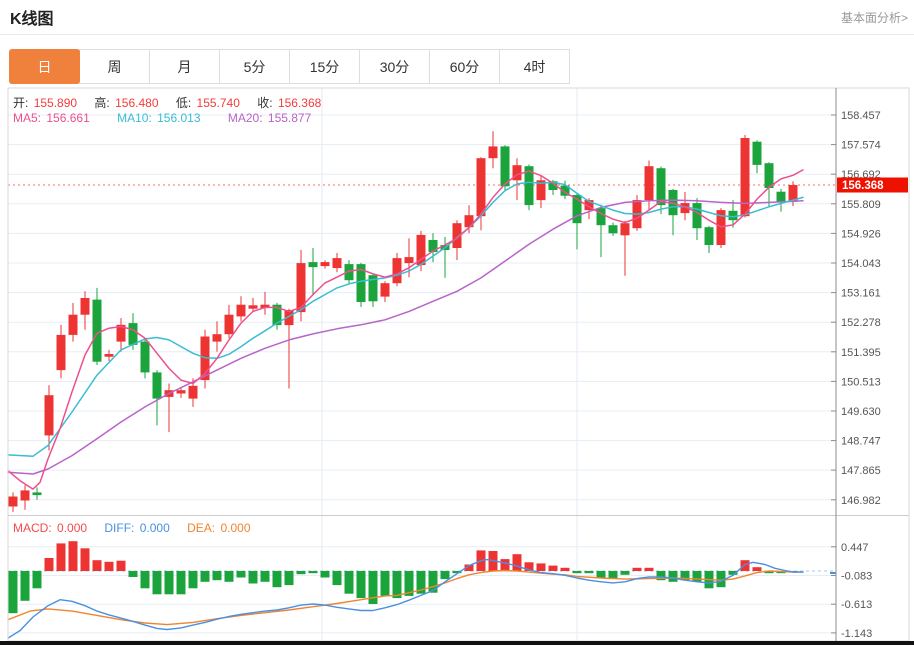  I want to click on price-tick-label: 155.809, so click(861, 205).